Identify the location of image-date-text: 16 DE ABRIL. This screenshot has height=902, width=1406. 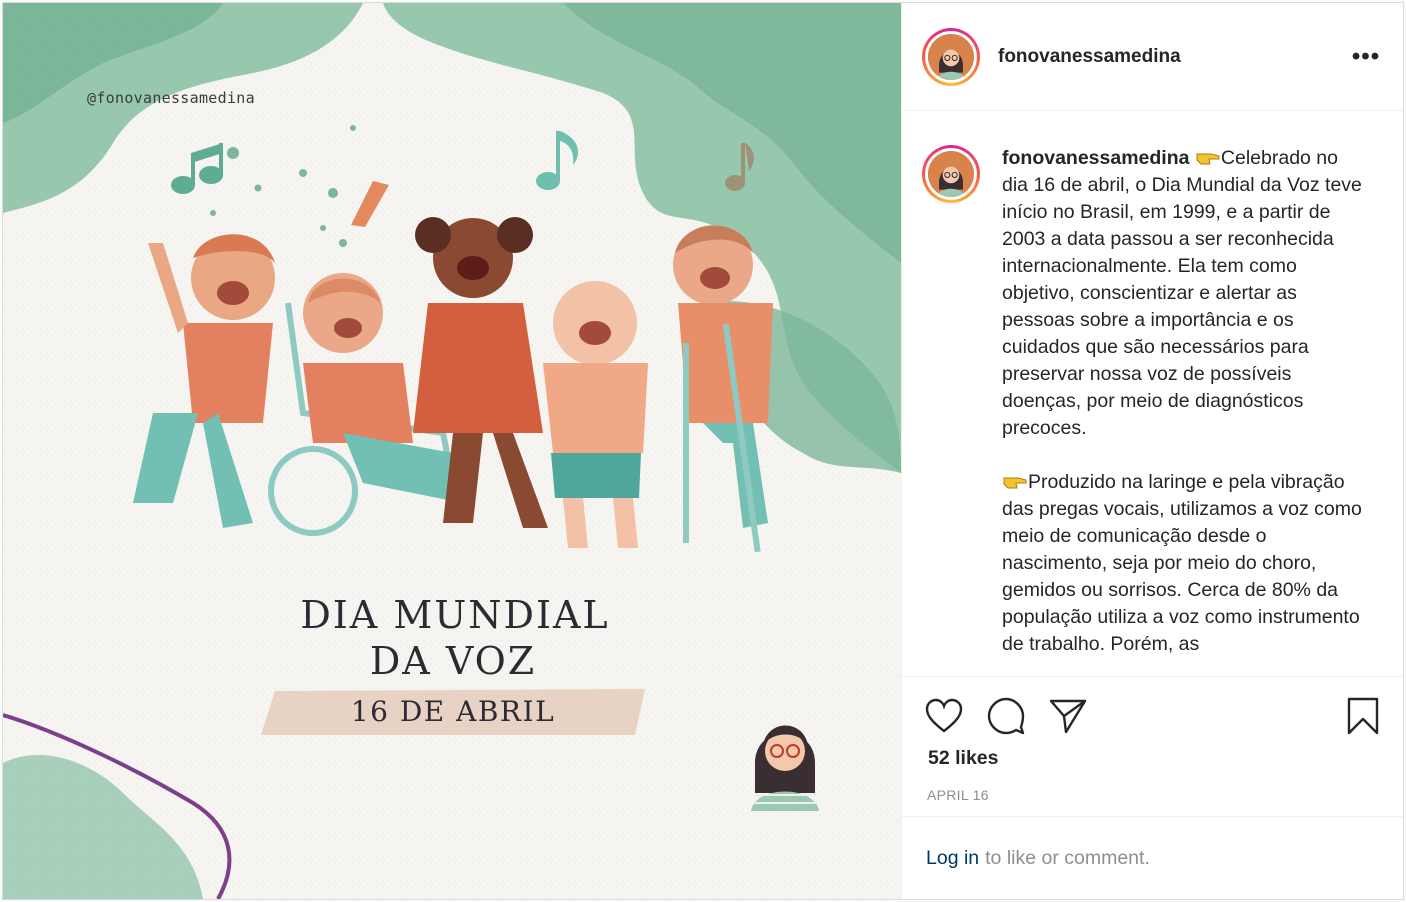
(453, 711).